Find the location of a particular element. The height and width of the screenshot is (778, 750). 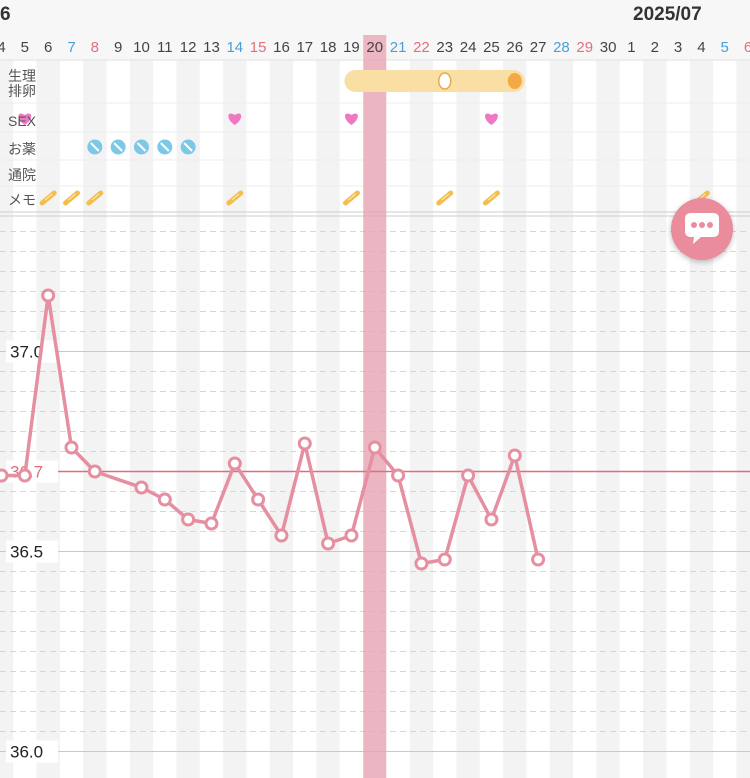

date-label: 16 is located at coordinates (281, 47).